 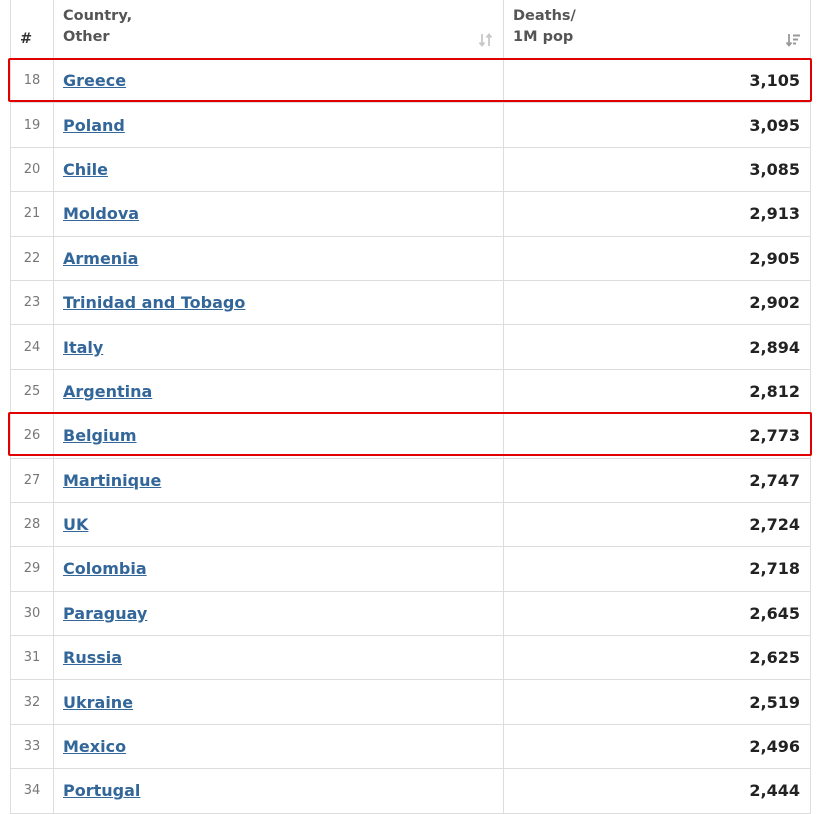 I want to click on table-row: 26 Belgium 2,773, so click(x=410, y=436).